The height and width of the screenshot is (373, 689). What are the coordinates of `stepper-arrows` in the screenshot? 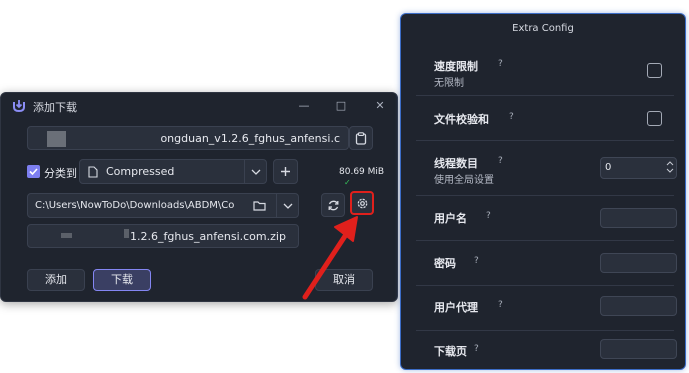 It's located at (670, 167).